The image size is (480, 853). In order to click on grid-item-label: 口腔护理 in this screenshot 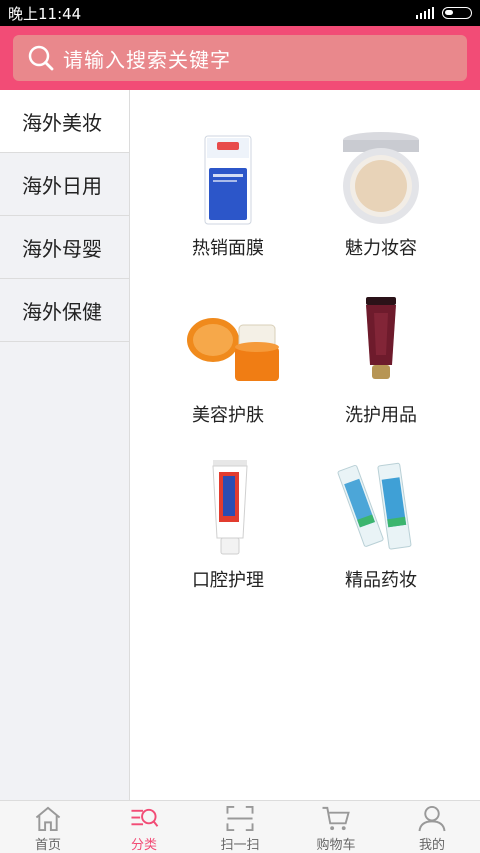, I will do `click(228, 580)`.